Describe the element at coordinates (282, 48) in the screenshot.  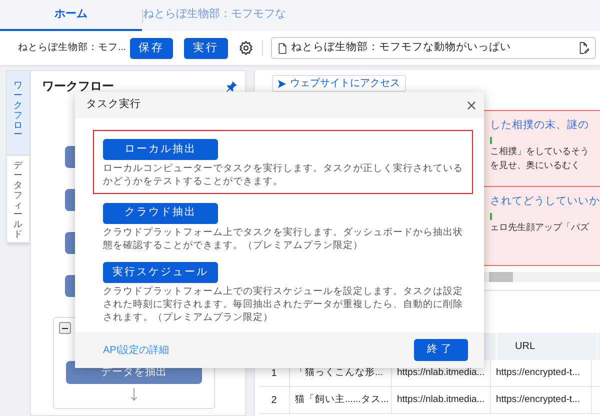
I see `document-icon` at that location.